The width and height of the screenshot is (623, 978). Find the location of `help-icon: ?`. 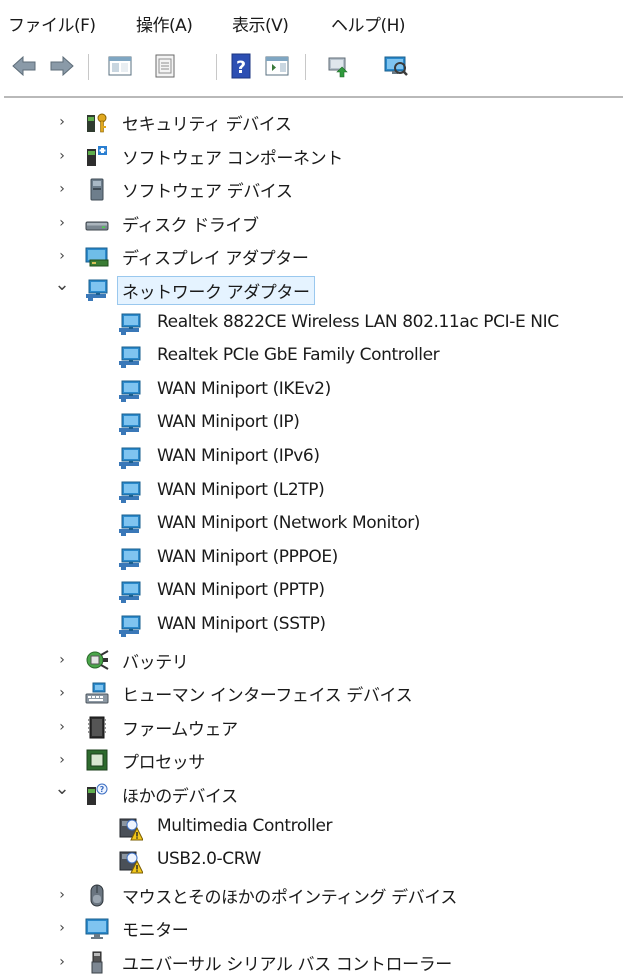

help-icon: ? is located at coordinates (242, 66).